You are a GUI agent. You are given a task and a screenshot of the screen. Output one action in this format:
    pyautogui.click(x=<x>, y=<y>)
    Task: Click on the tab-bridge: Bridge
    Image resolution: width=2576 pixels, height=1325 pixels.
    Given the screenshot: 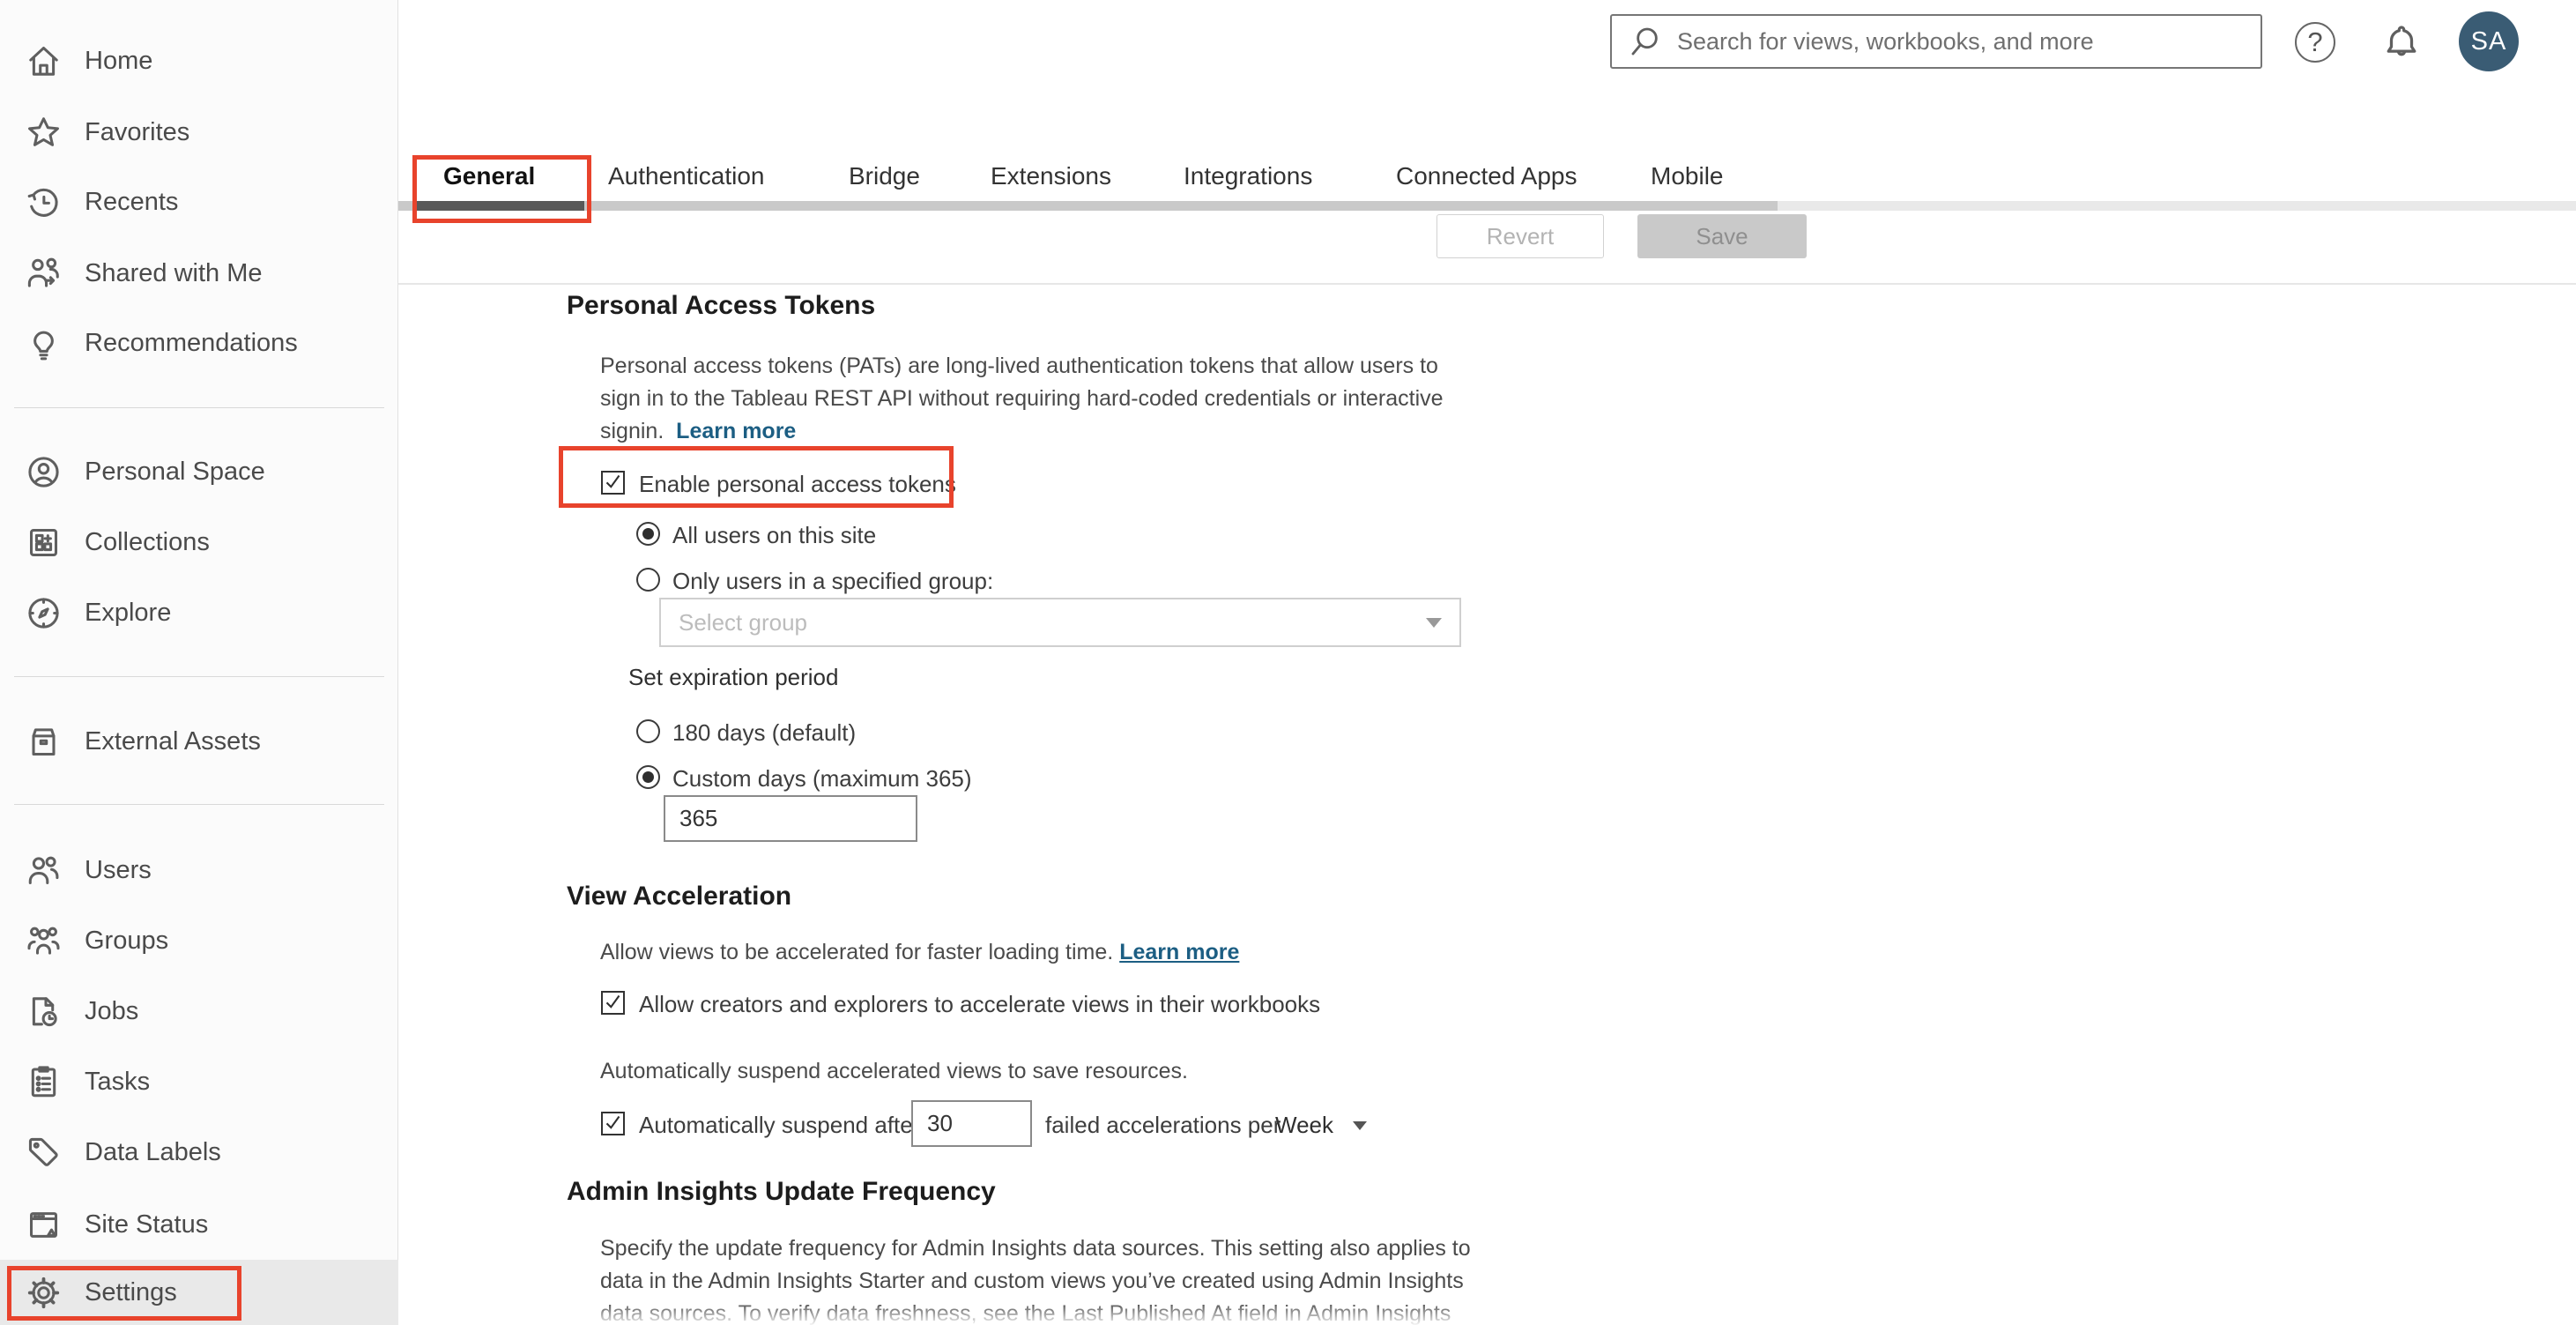 What is the action you would take?
    pyautogui.click(x=884, y=176)
    